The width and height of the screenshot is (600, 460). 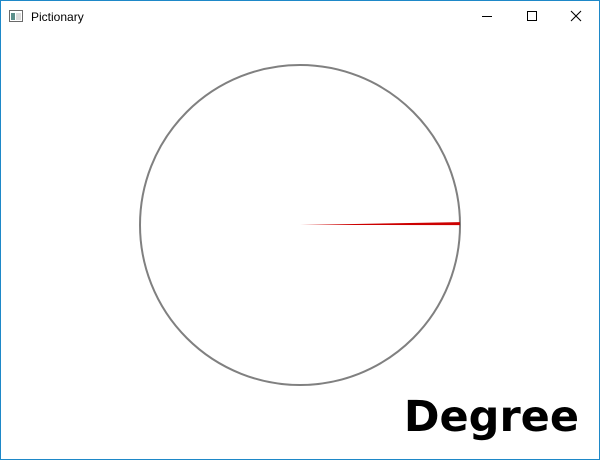 I want to click on window-title: Pictionary, so click(x=57, y=17).